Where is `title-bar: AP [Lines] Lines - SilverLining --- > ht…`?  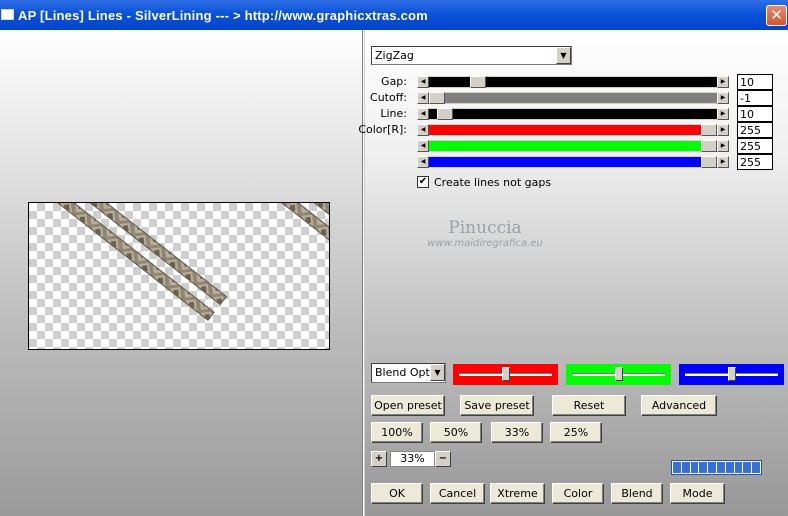
title-bar: AP [Lines] Lines - SilverLining --- > ht… is located at coordinates (394, 15).